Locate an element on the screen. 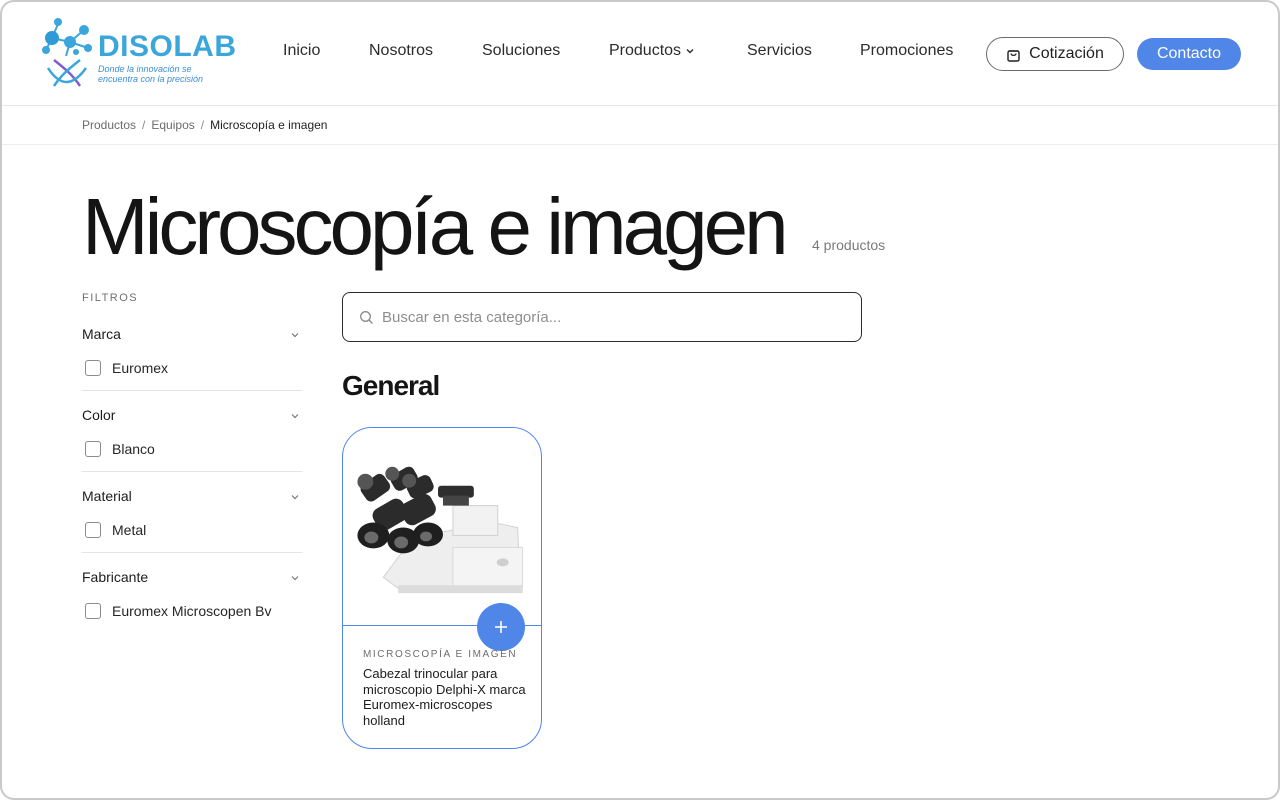  product-category: MICROSCOPÍA E IMAGEN is located at coordinates (440, 654).